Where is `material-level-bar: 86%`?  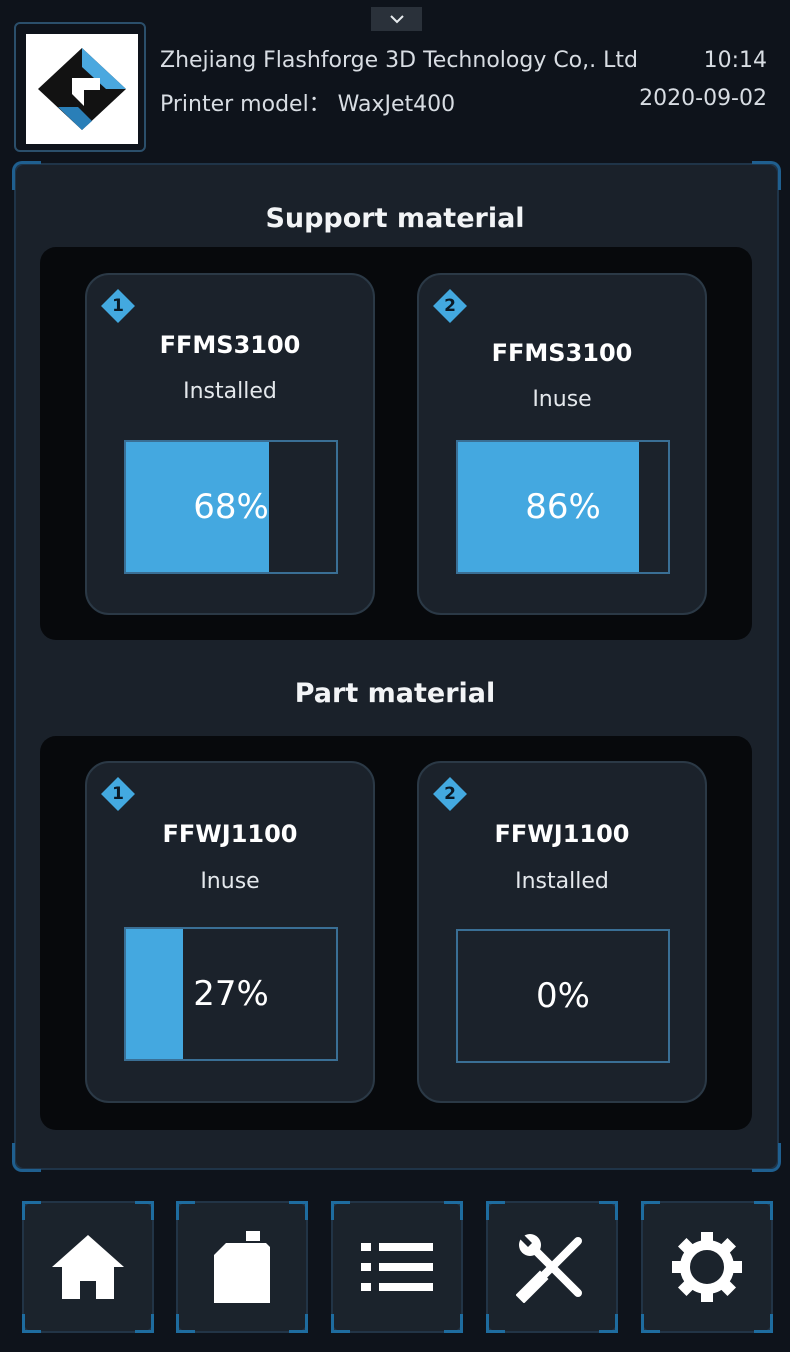
material-level-bar: 86% is located at coordinates (563, 507).